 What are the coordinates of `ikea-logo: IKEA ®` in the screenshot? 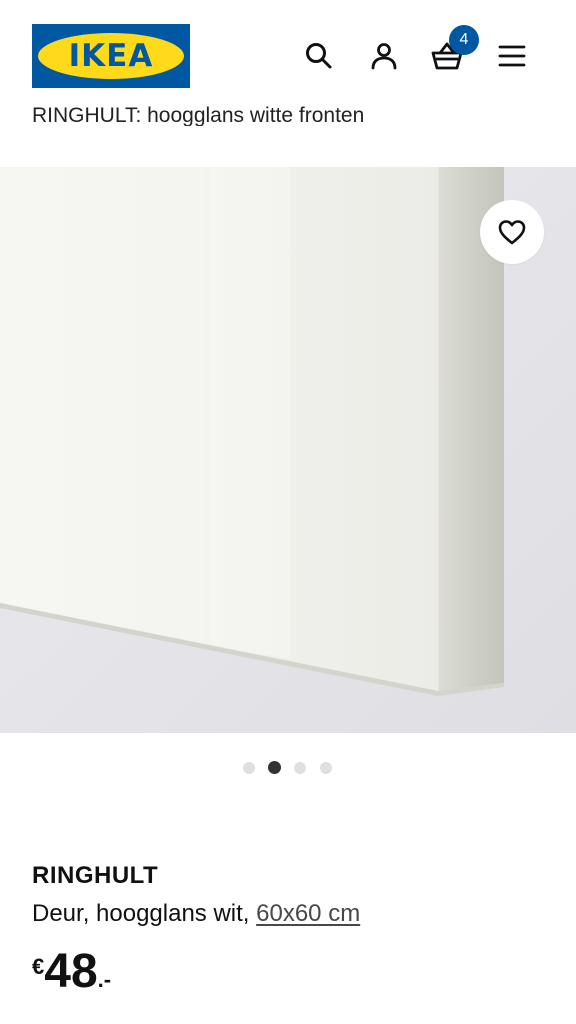 It's located at (111, 56).